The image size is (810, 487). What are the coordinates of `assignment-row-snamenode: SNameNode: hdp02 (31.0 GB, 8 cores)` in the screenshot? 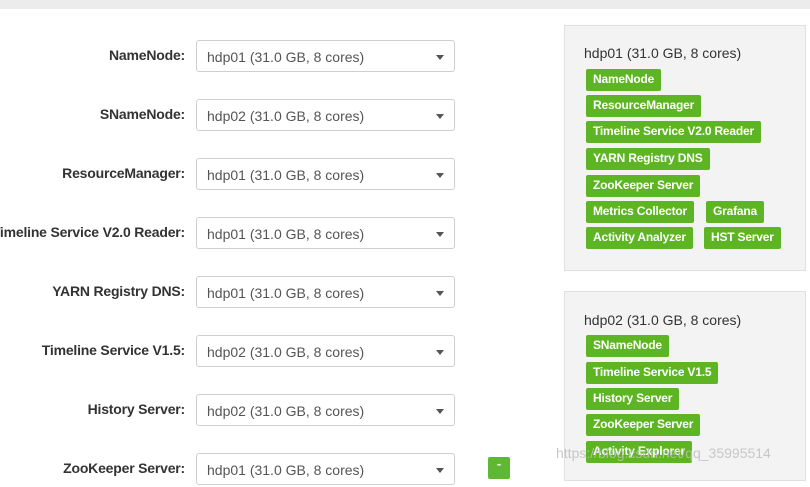 It's located at (230, 116).